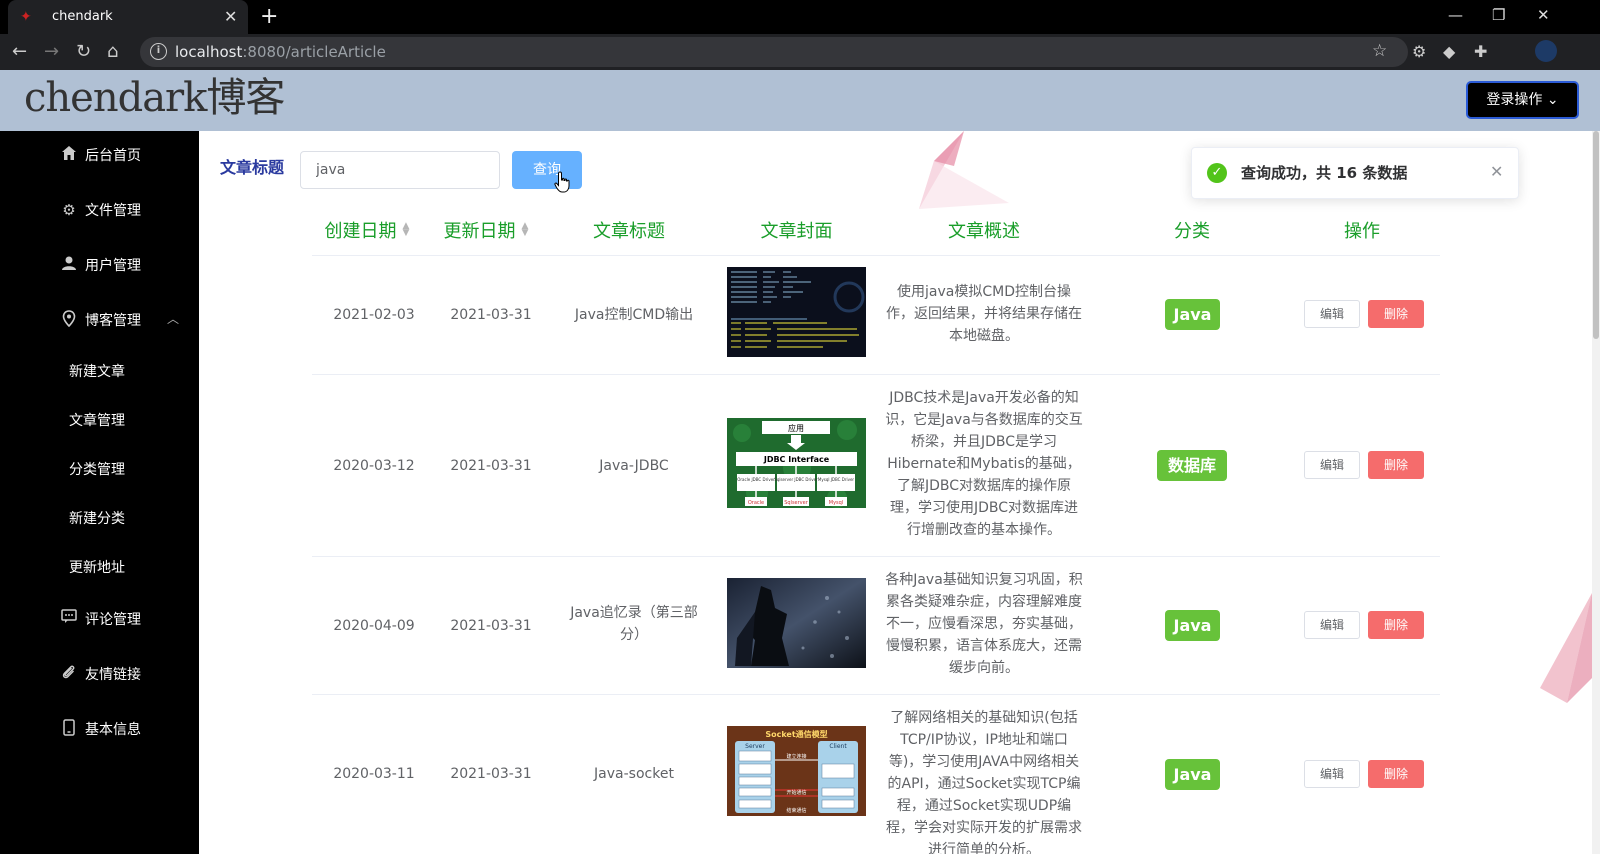  Describe the element at coordinates (634, 774) in the screenshot. I see `article-title: Java-socket` at that location.